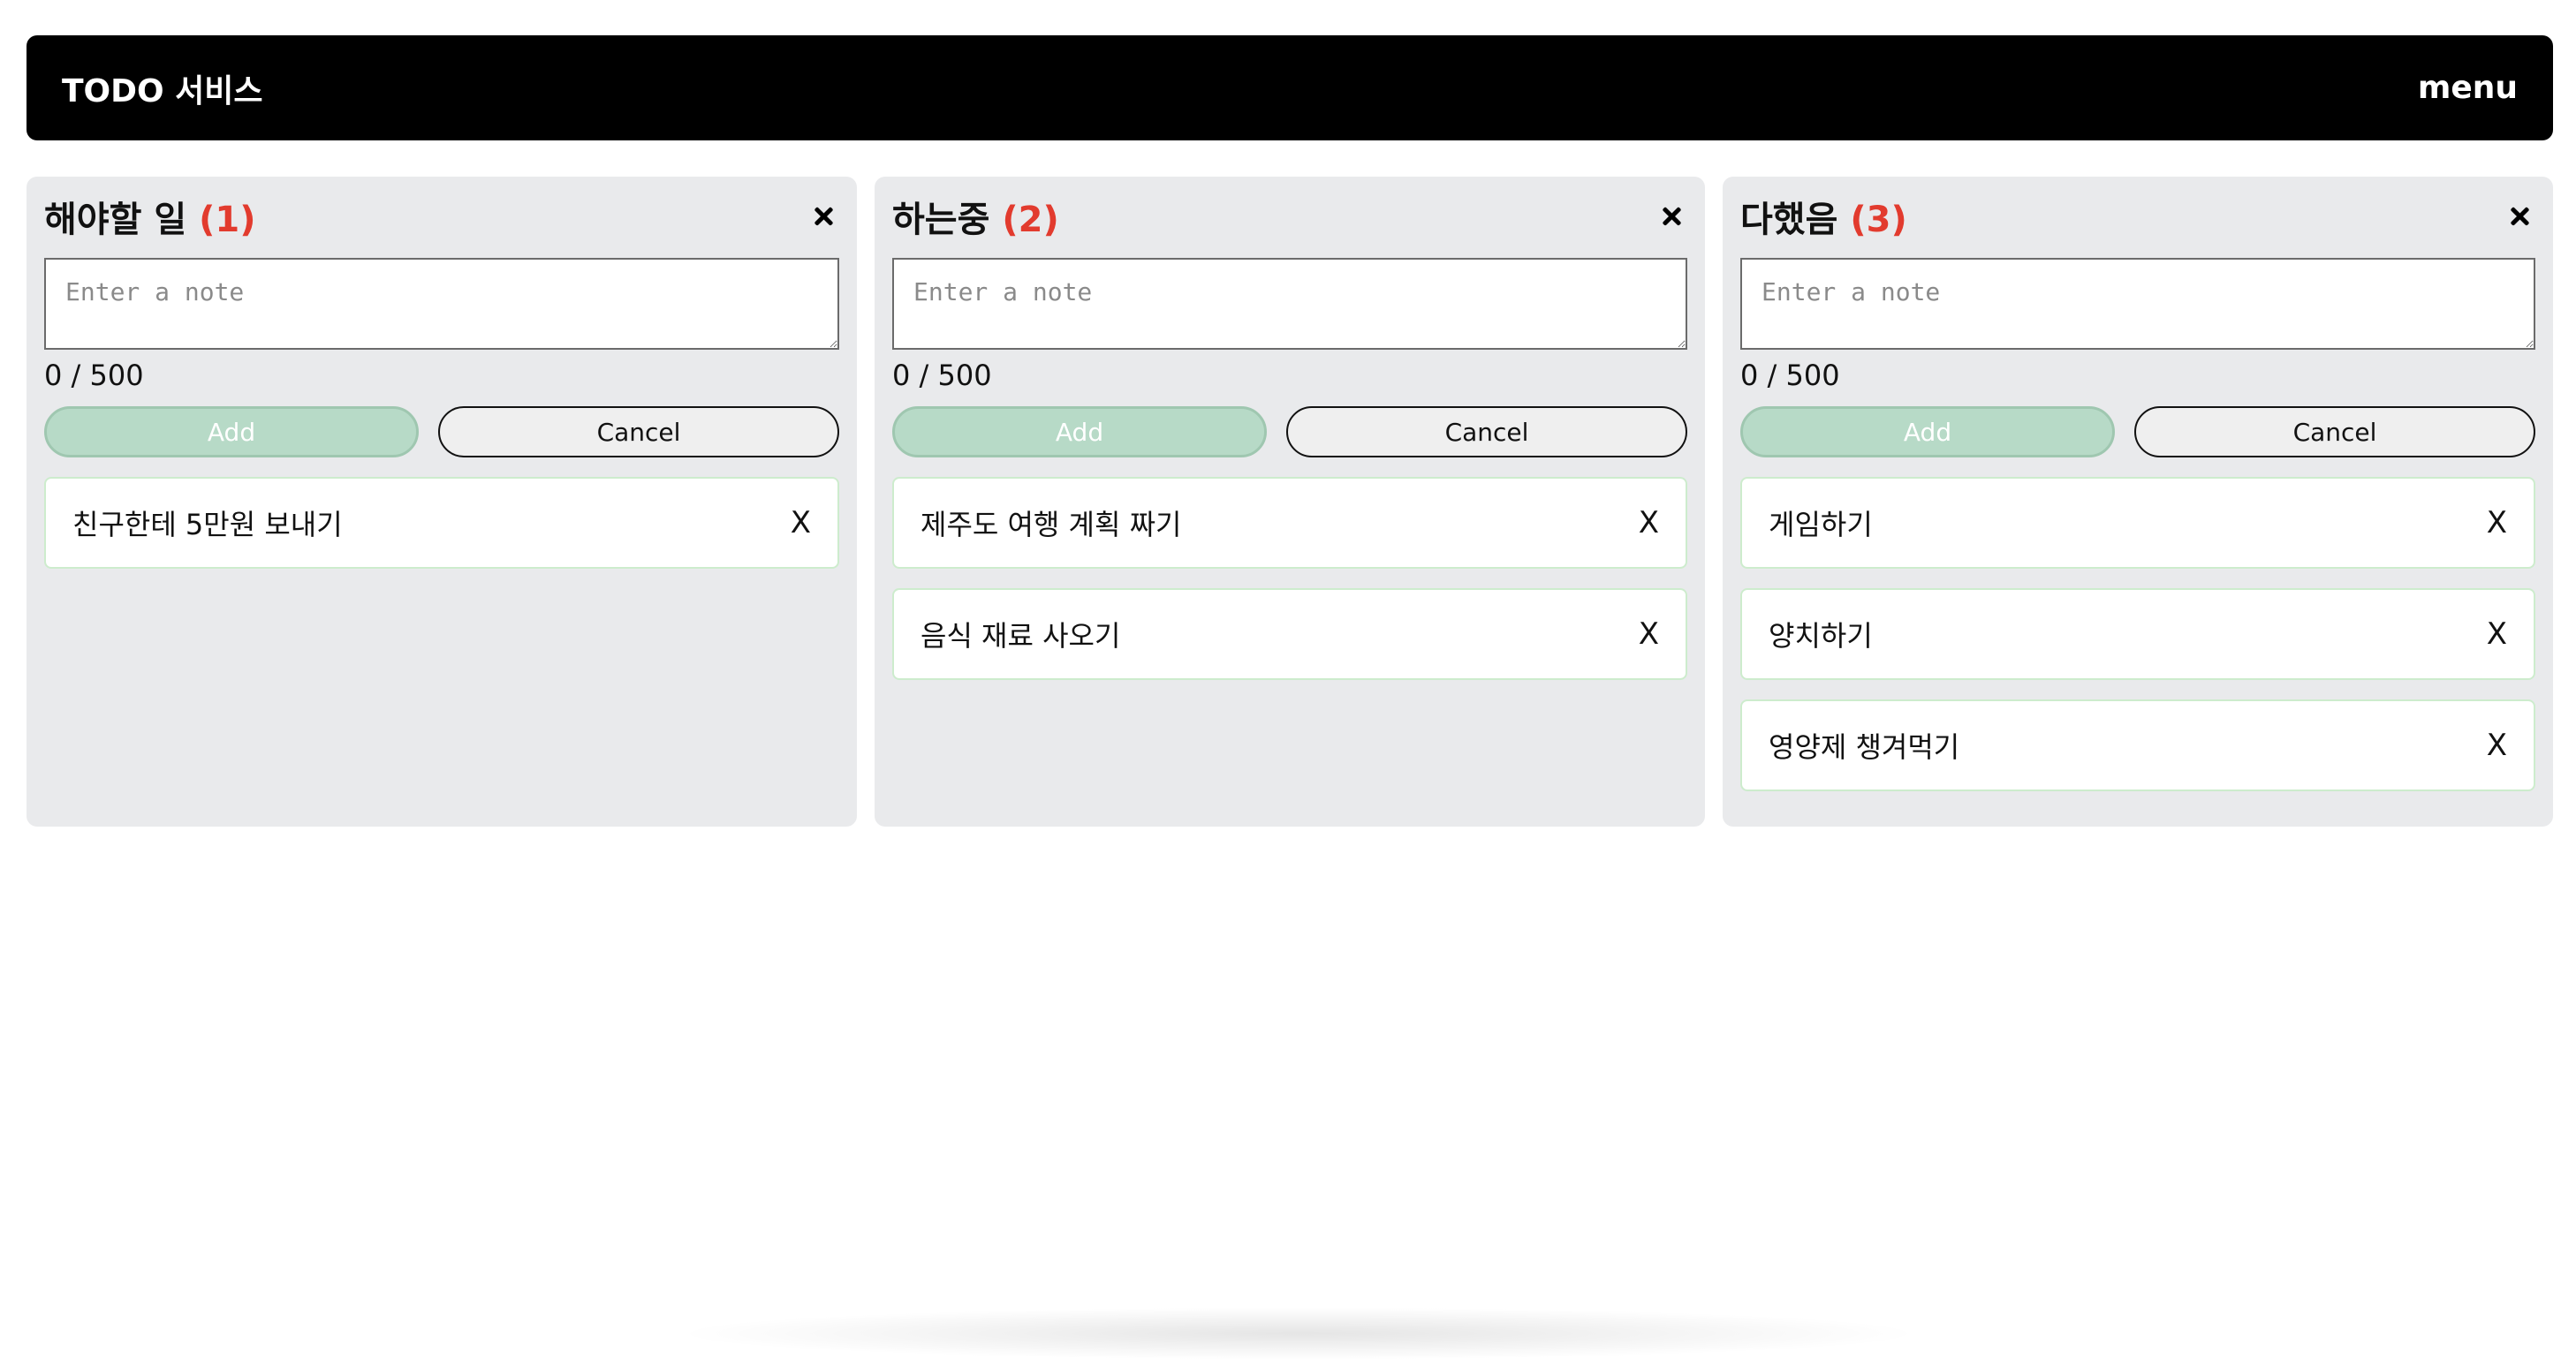 Image resolution: width=2576 pixels, height=1360 pixels. I want to click on todo-card: 제주도 여행 계획 짜기 X, so click(1290, 523).